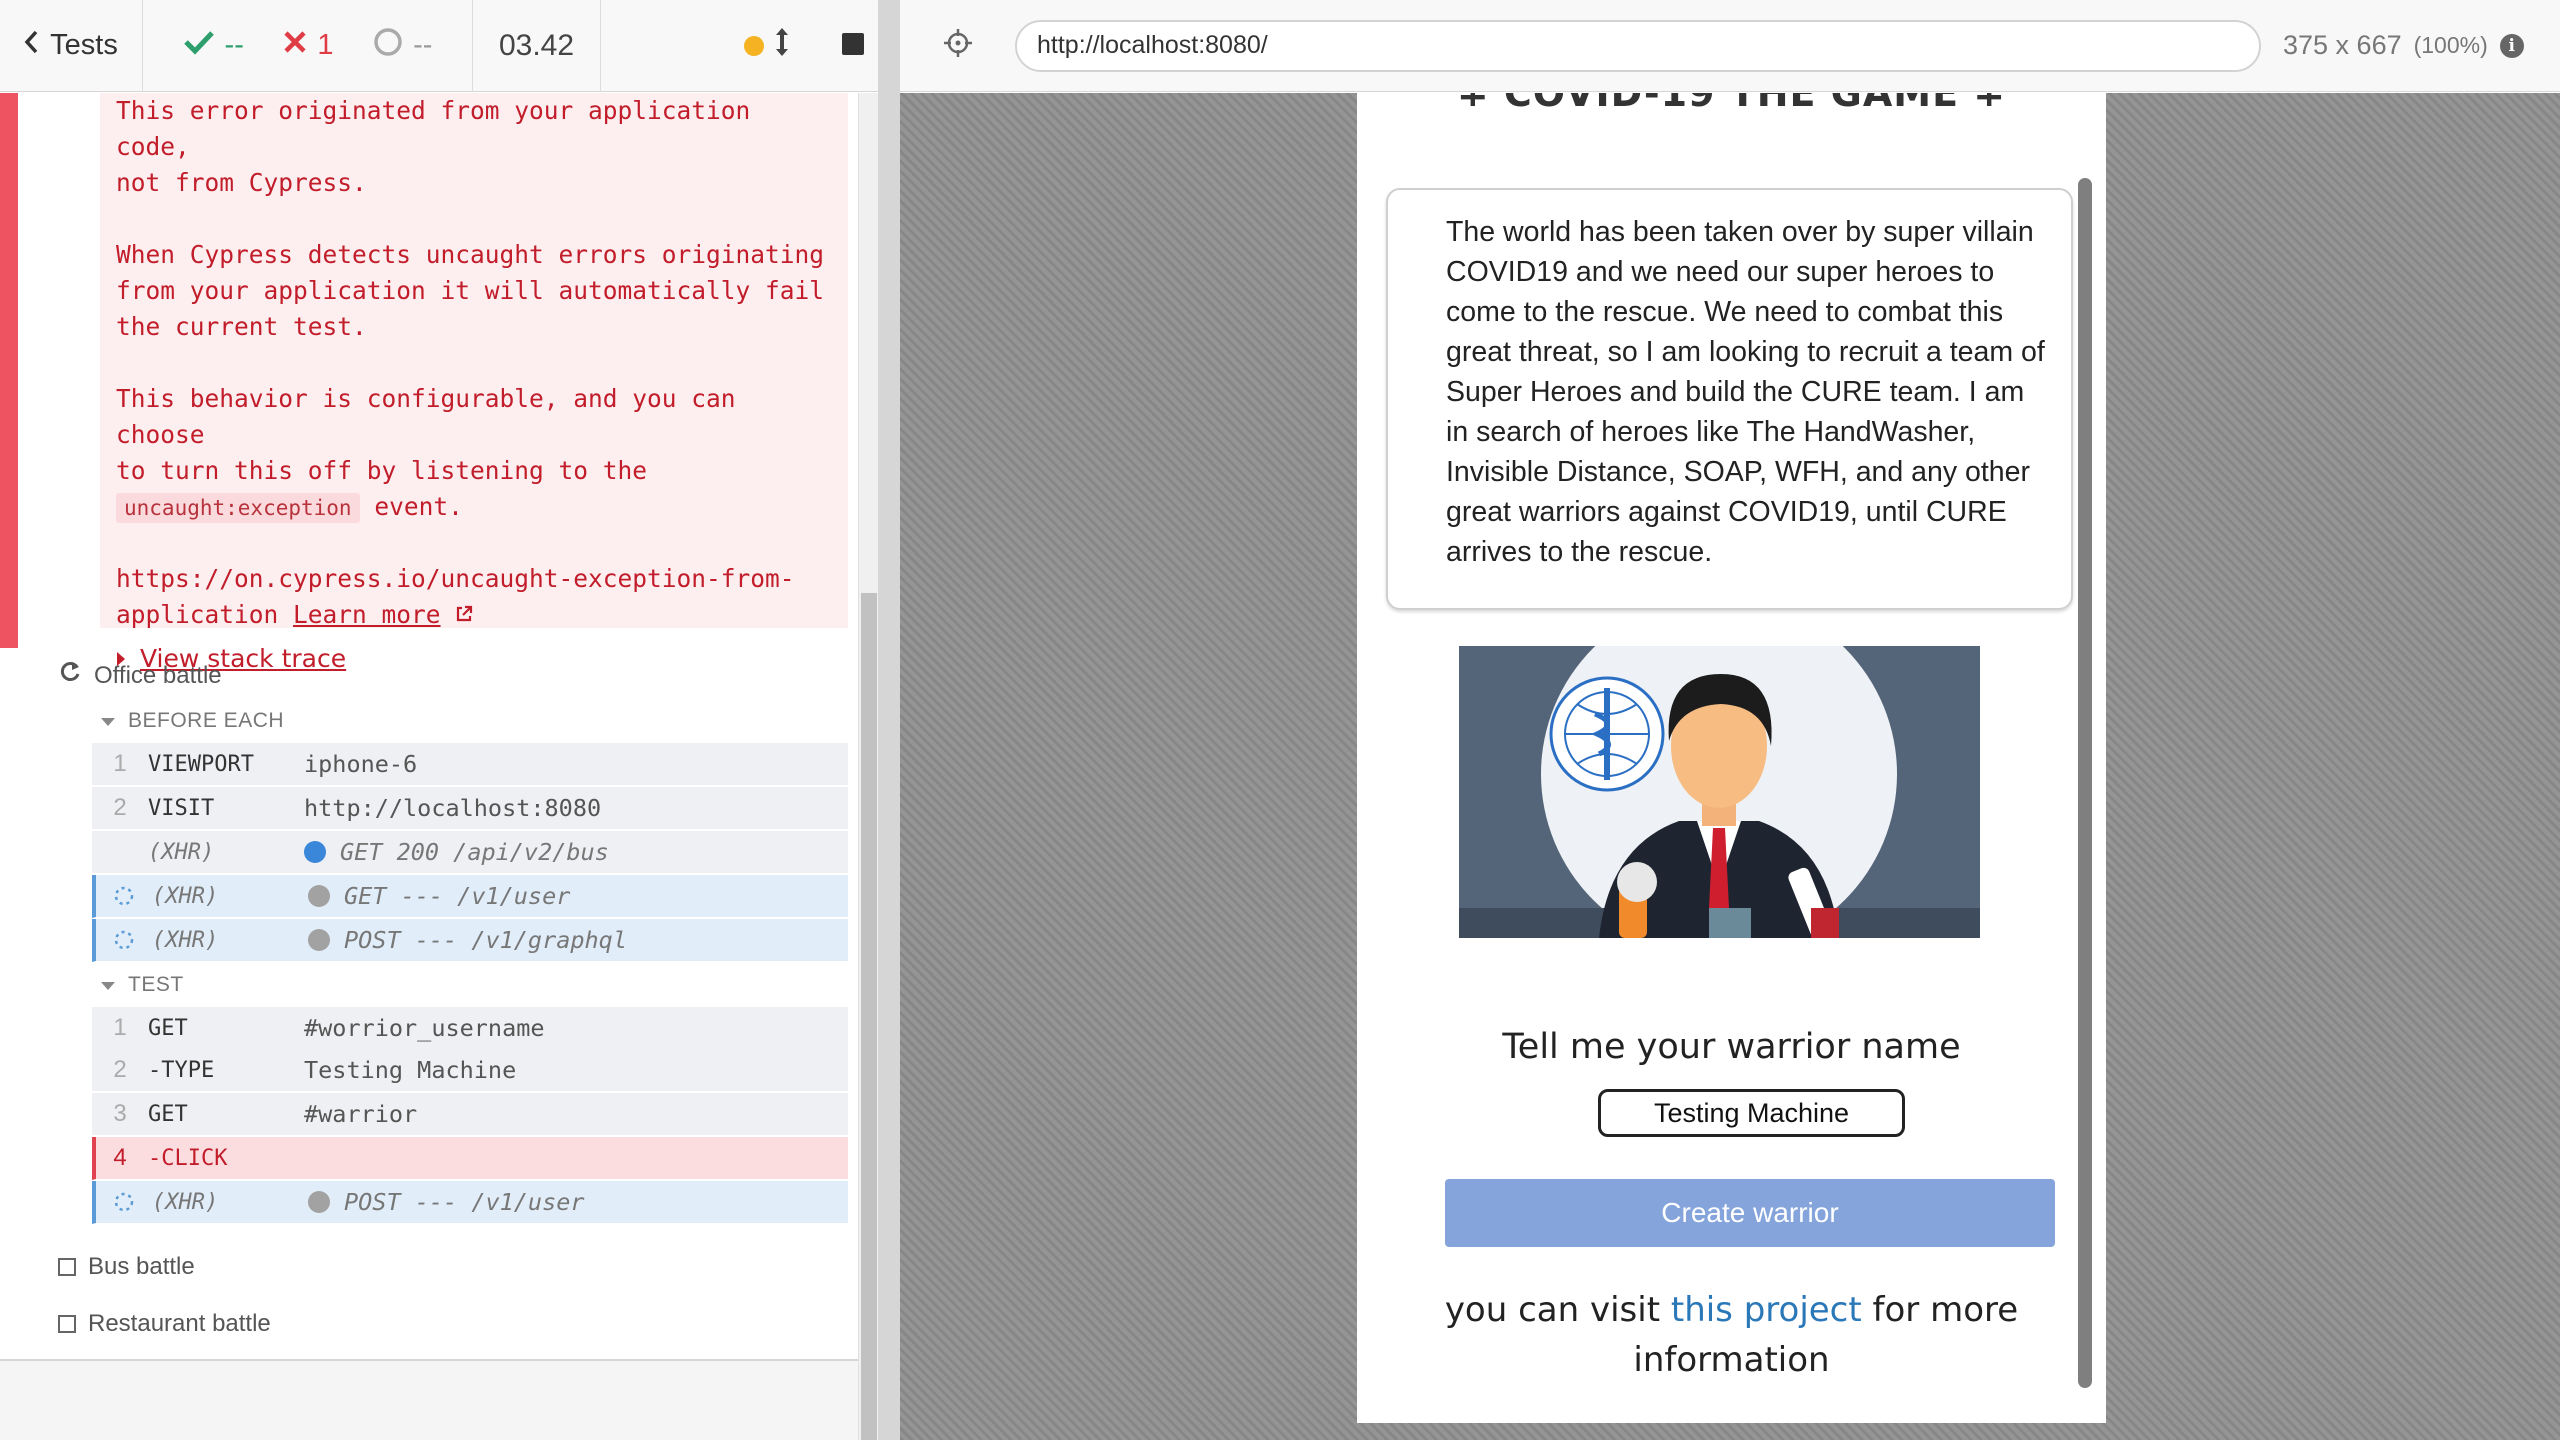 Image resolution: width=2560 pixels, height=1440 pixels. I want to click on viewport-zoom: (100%), so click(2450, 45).